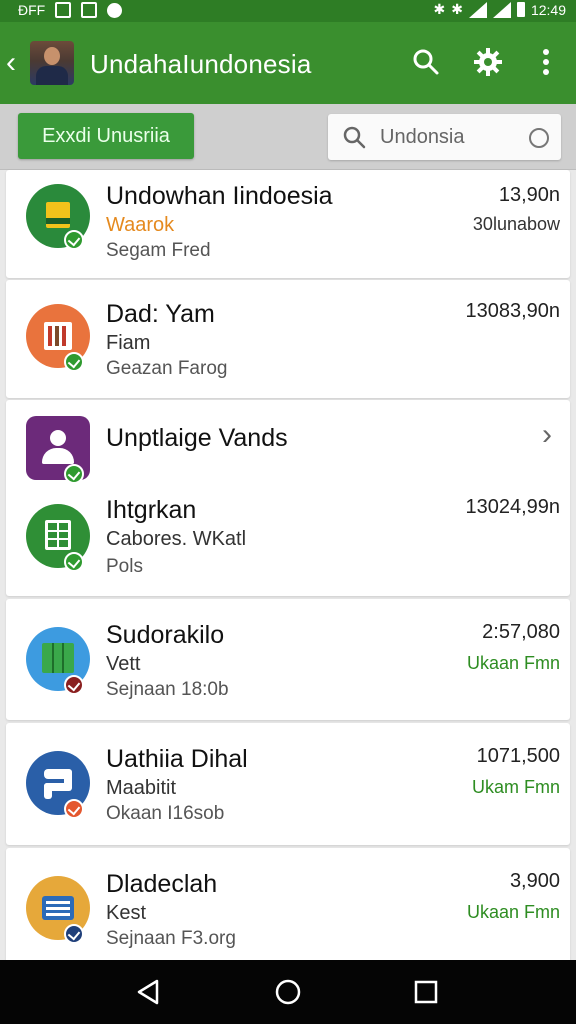 This screenshot has width=576, height=1024. I want to click on back-arrow-icon: ‹, so click(11, 63).